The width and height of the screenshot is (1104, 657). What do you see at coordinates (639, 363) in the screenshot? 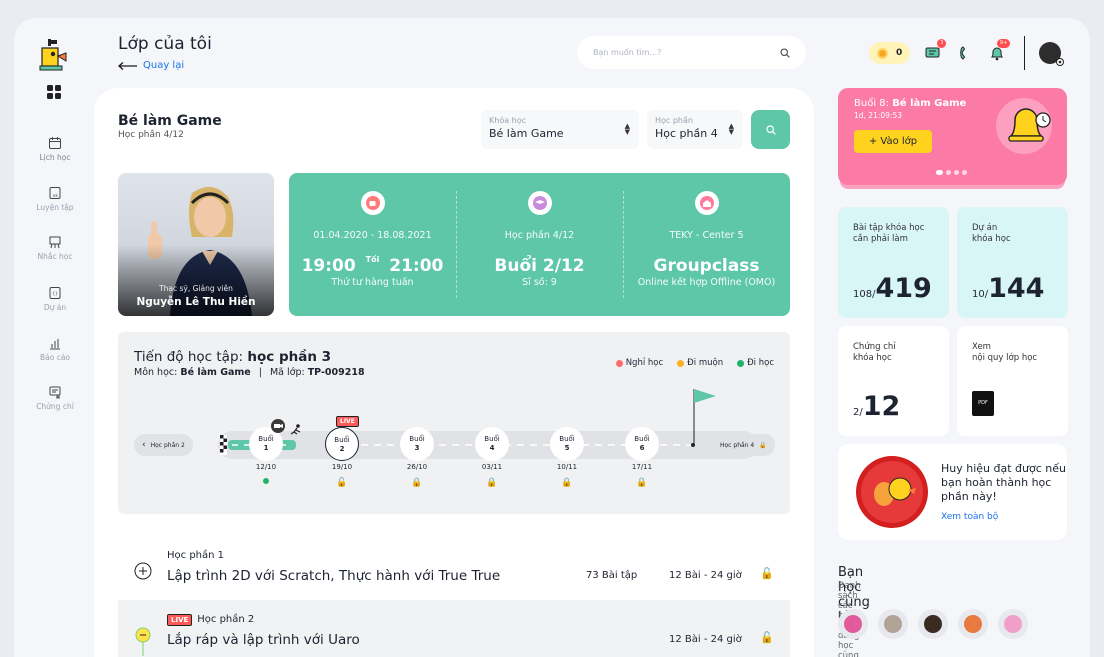
I see `legend-absent: Nghỉ học` at bounding box center [639, 363].